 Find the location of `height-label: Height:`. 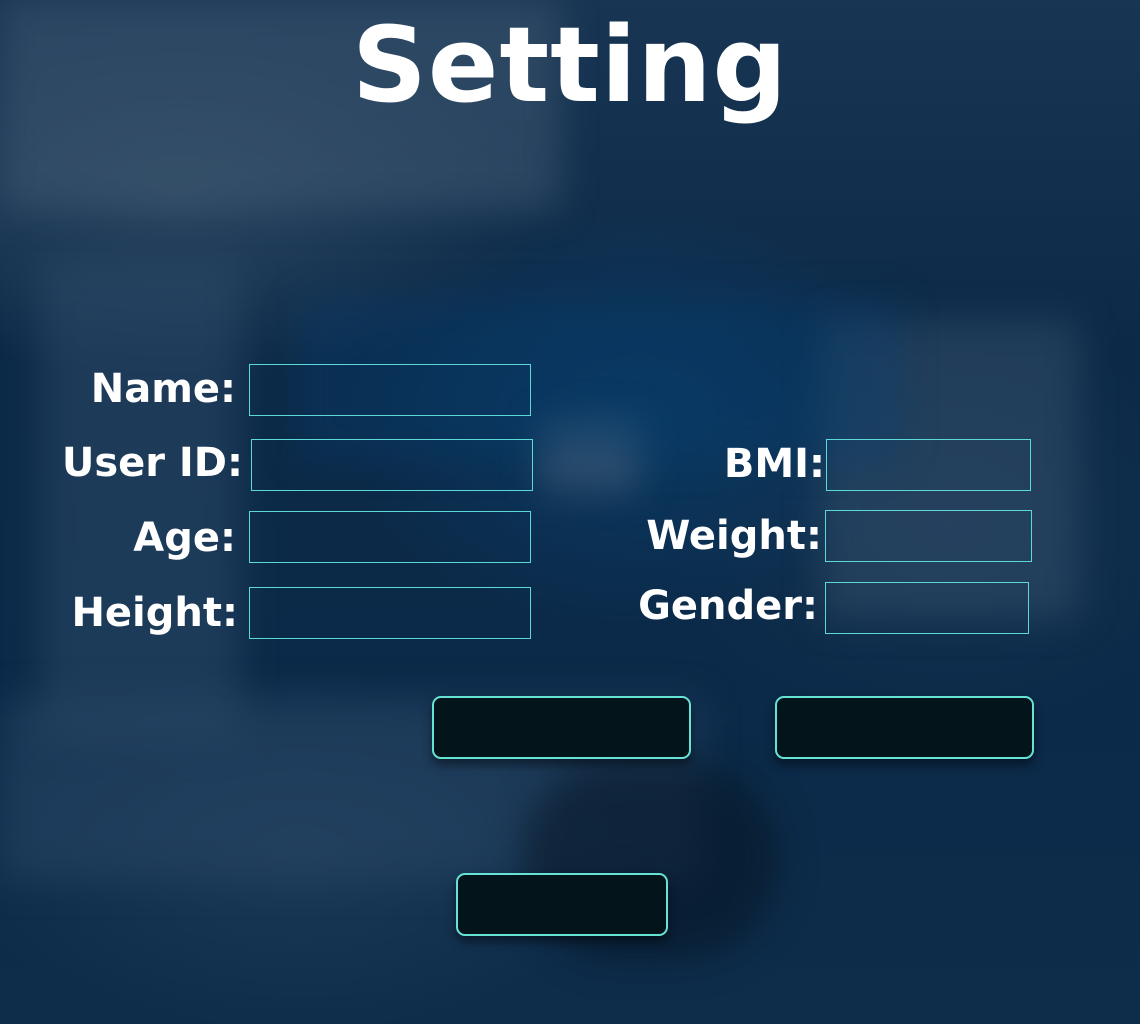

height-label: Height: is located at coordinates (154, 613).